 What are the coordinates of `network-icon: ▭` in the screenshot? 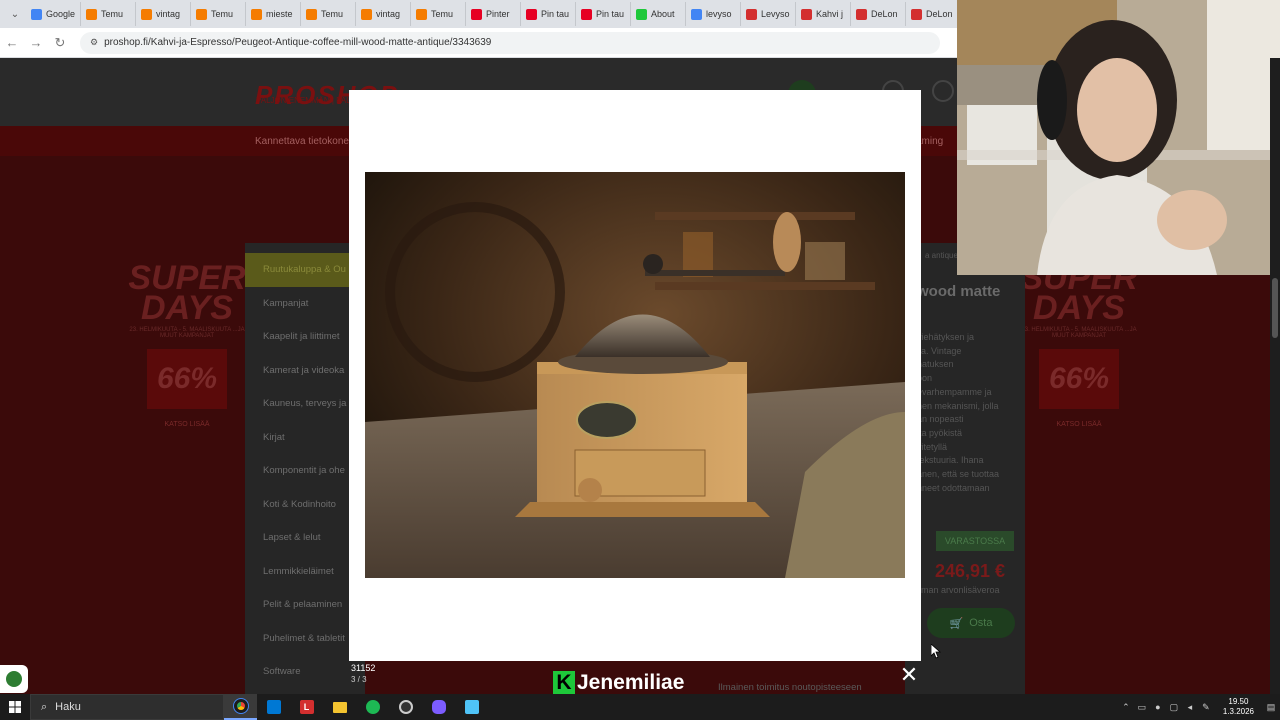 It's located at (1142, 707).